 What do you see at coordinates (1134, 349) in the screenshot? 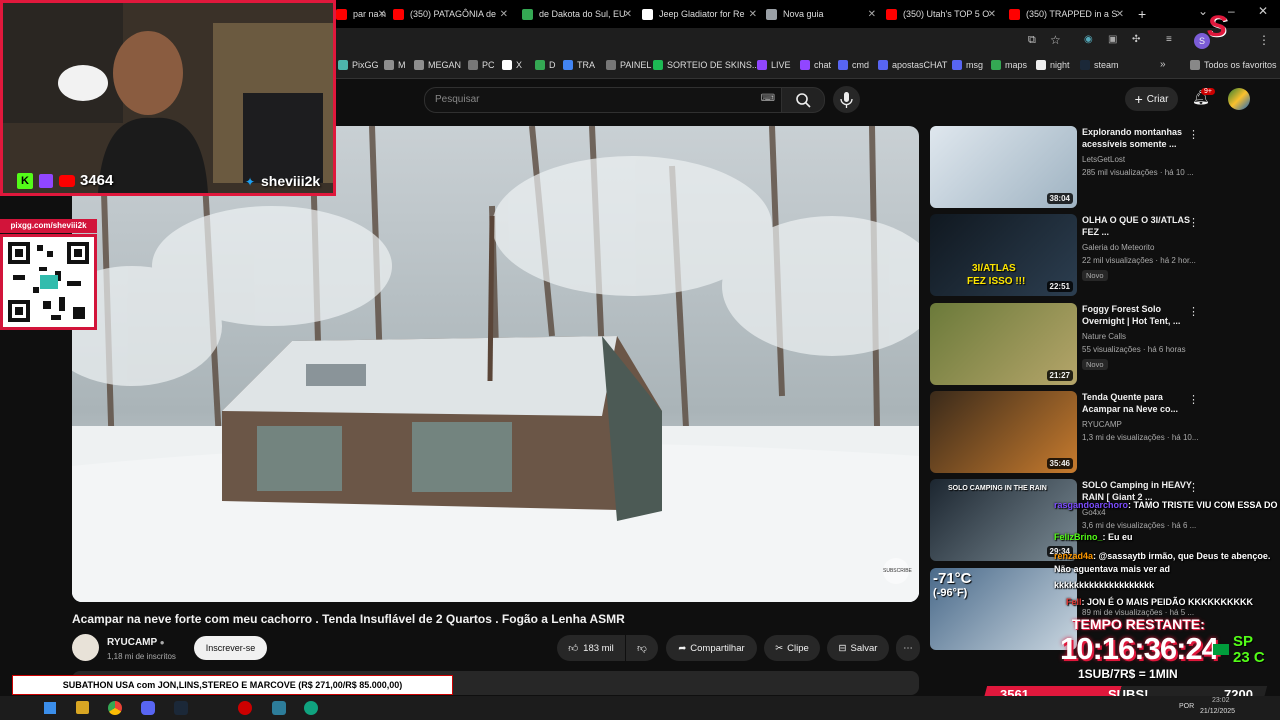
I see `recommended-meta: 55 visualizações · há 6 horas` at bounding box center [1134, 349].